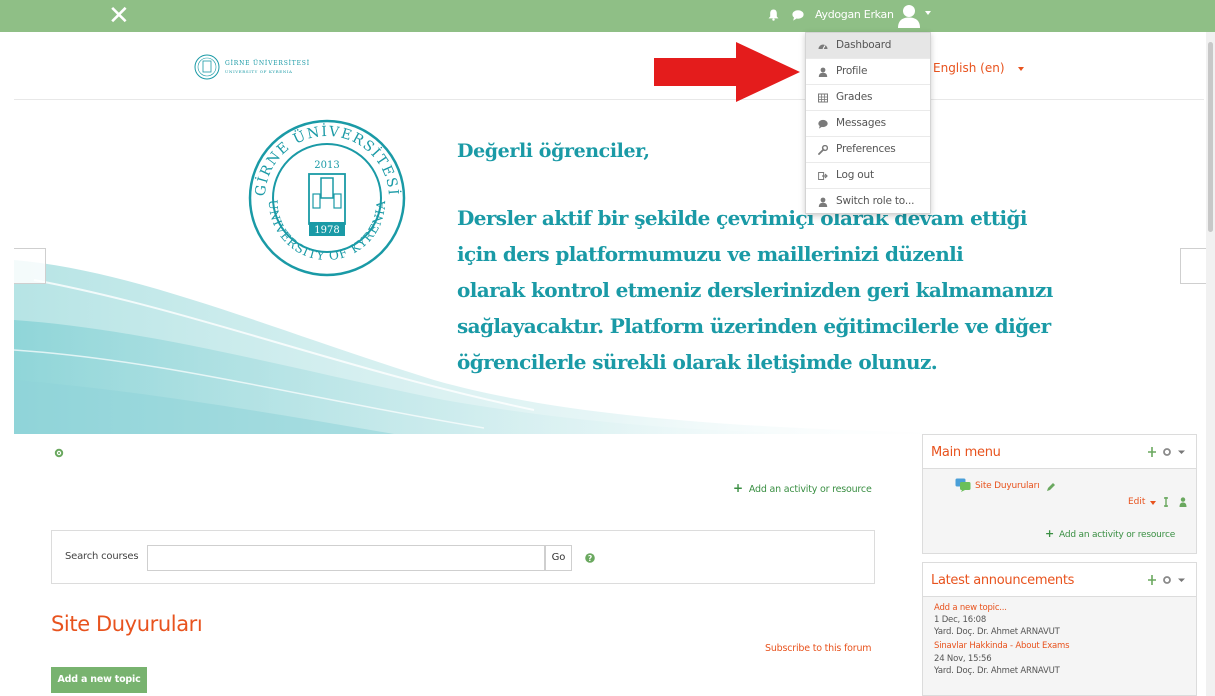 The image size is (1215, 696). I want to click on scrollbar-thumb, so click(1210, 137).